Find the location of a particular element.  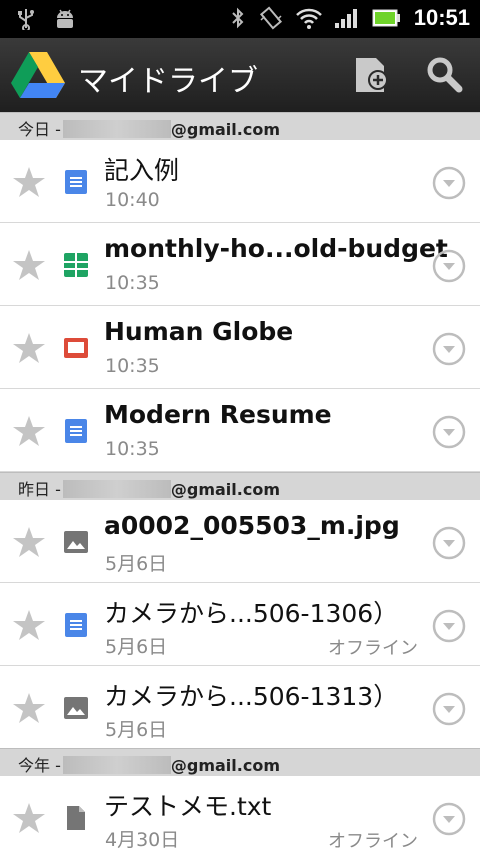

new-document-icon is located at coordinates (372, 75).